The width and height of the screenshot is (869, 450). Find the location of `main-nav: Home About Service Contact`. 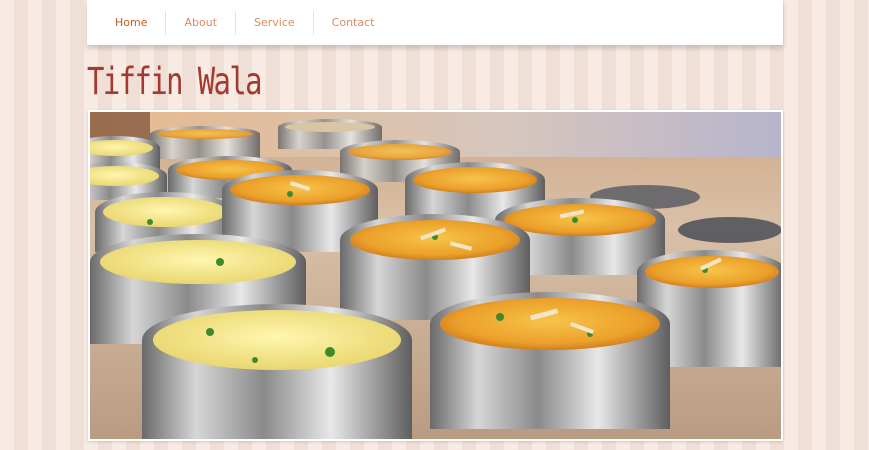

main-nav: Home About Service Contact is located at coordinates (435, 22).